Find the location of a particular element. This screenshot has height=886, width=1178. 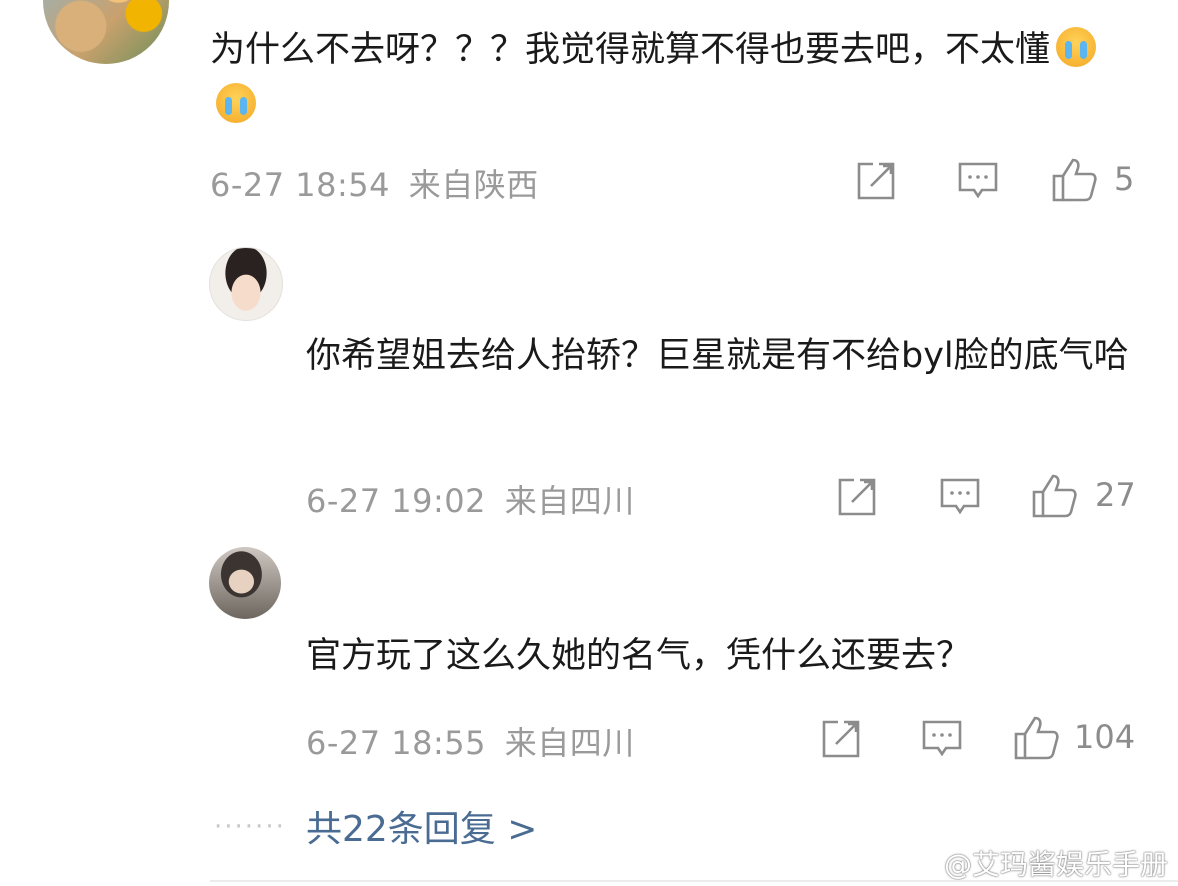

reply-meta: 6-27 18:55 来自四川 is located at coordinates (470, 741).